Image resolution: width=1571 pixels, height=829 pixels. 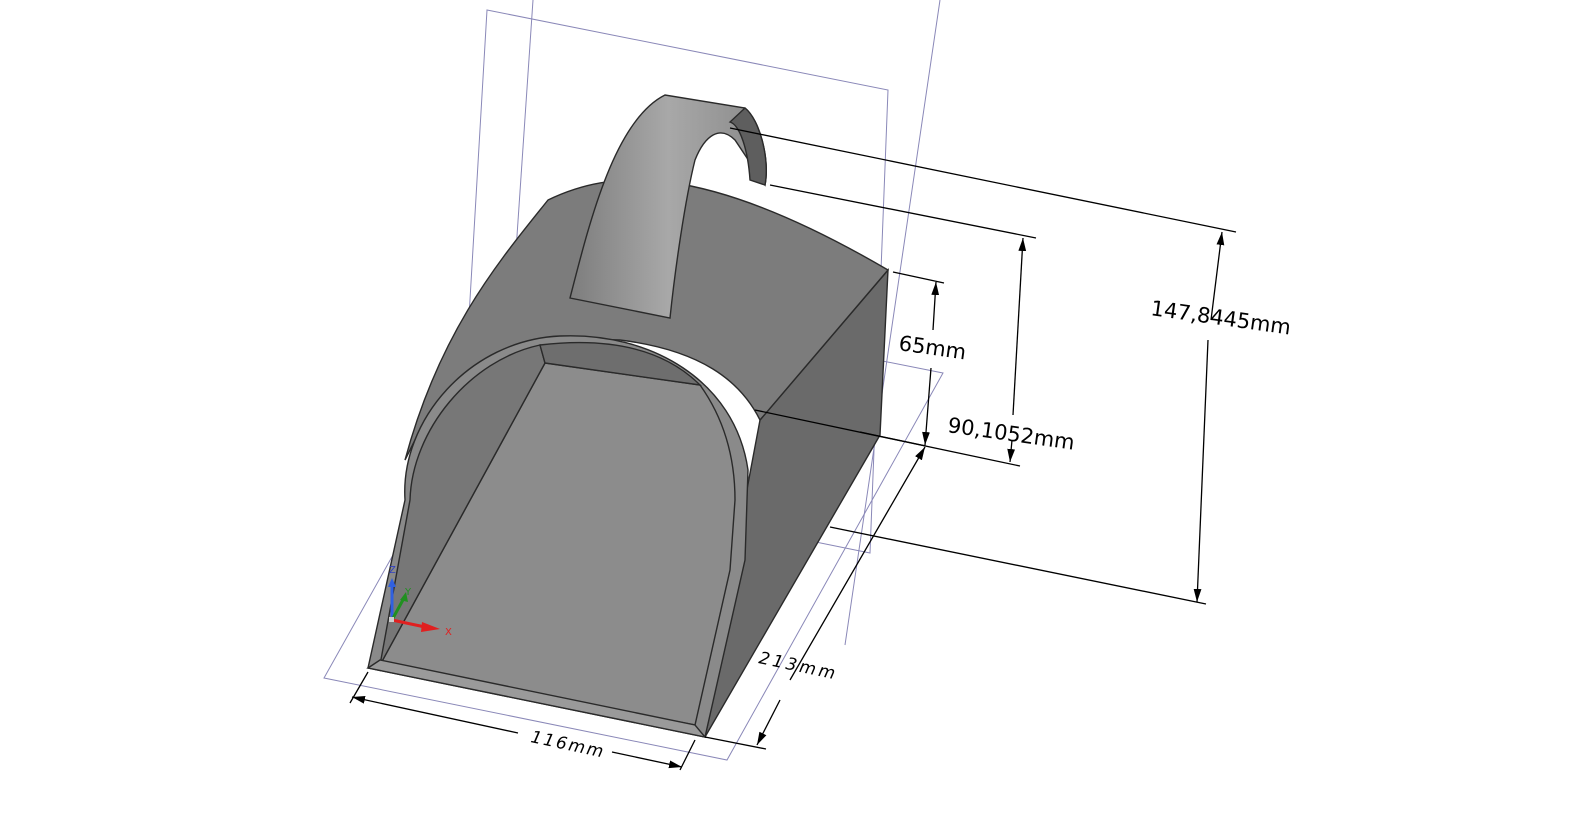 I want to click on dimension-label: 213mm, so click(x=798, y=666).